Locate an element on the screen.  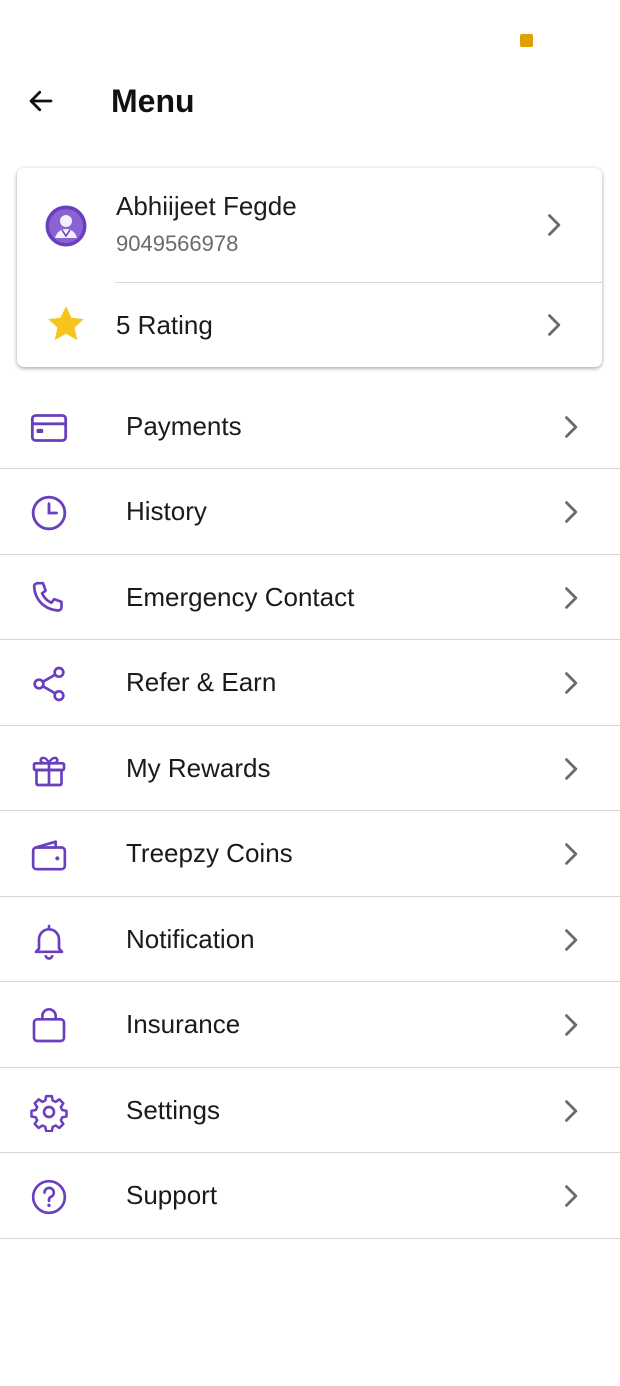
page-title: Menu is located at coordinates (153, 101).